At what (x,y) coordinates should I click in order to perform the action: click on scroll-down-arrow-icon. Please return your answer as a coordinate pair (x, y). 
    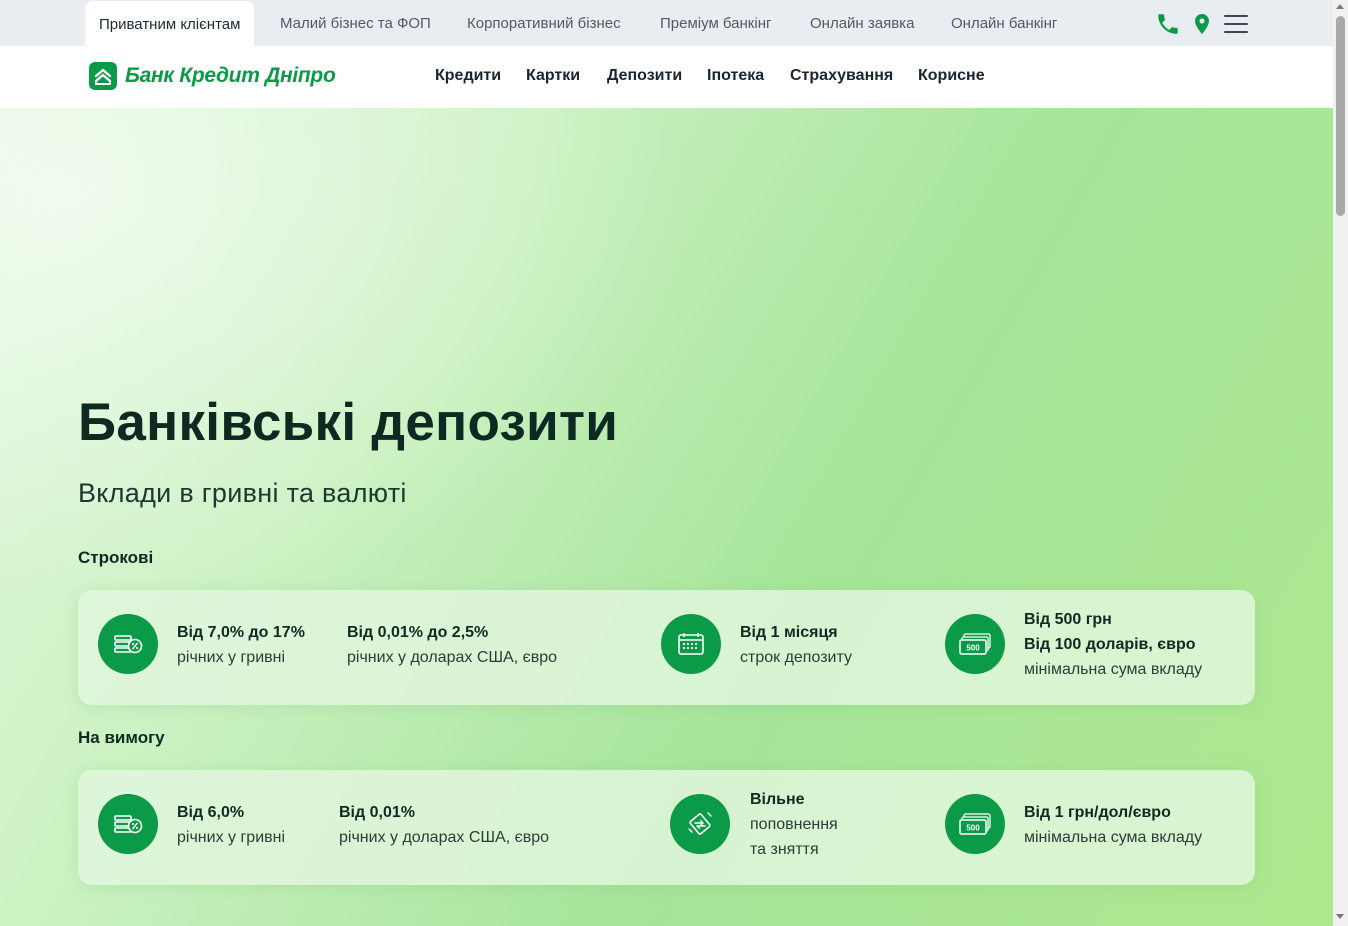
    Looking at the image, I should click on (1340, 916).